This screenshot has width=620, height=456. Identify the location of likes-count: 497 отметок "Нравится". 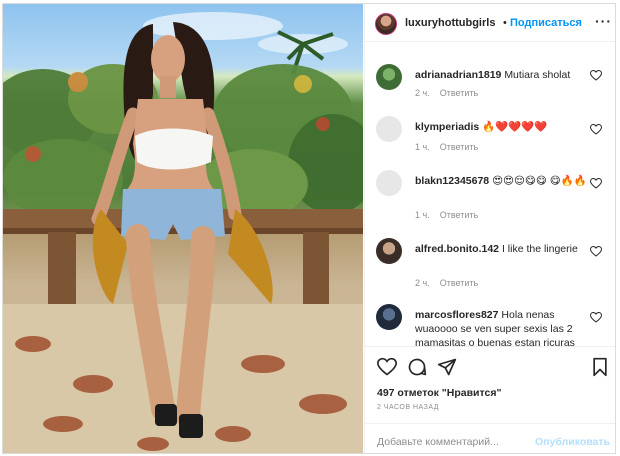
(439, 393).